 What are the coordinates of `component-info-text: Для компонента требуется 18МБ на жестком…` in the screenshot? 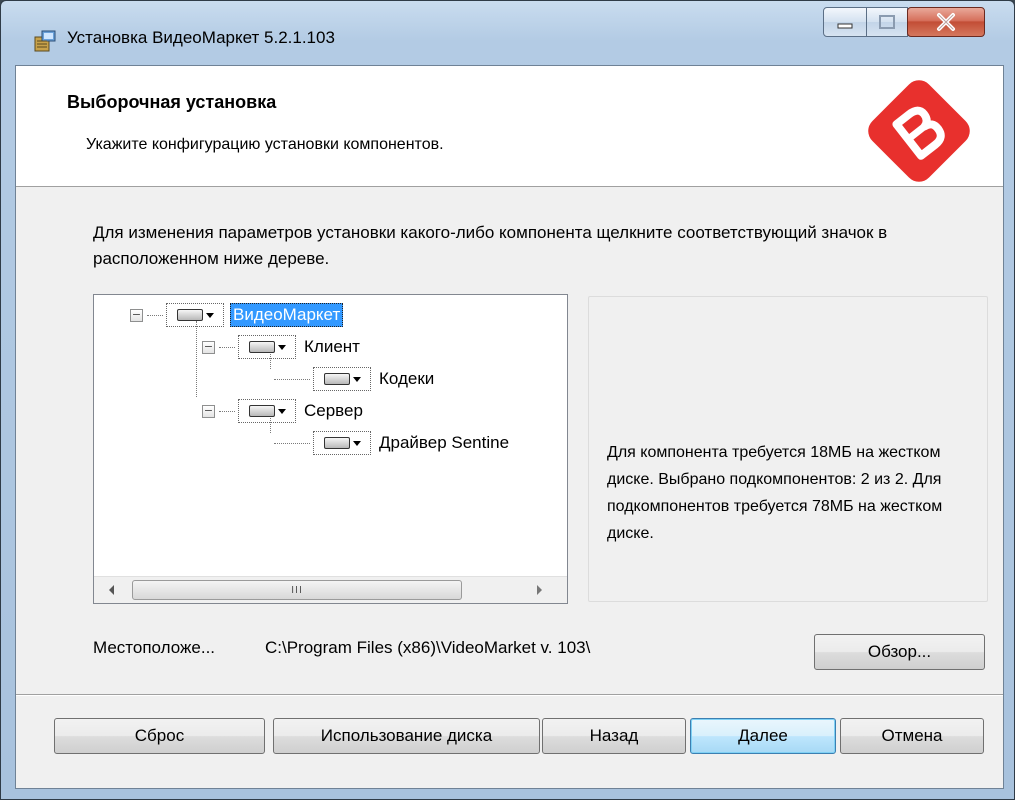 It's located at (775, 493).